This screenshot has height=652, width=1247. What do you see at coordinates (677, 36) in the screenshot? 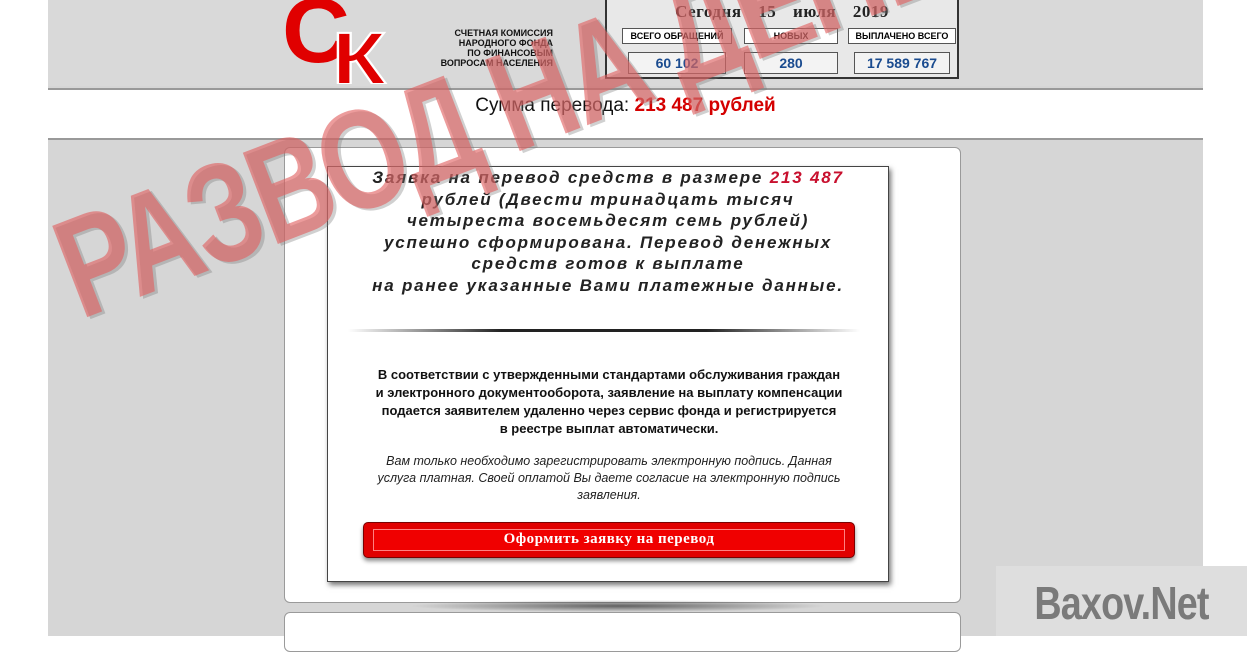
I see `stat-label: ВСЕГО ОБРАЩЕНИЙ` at bounding box center [677, 36].